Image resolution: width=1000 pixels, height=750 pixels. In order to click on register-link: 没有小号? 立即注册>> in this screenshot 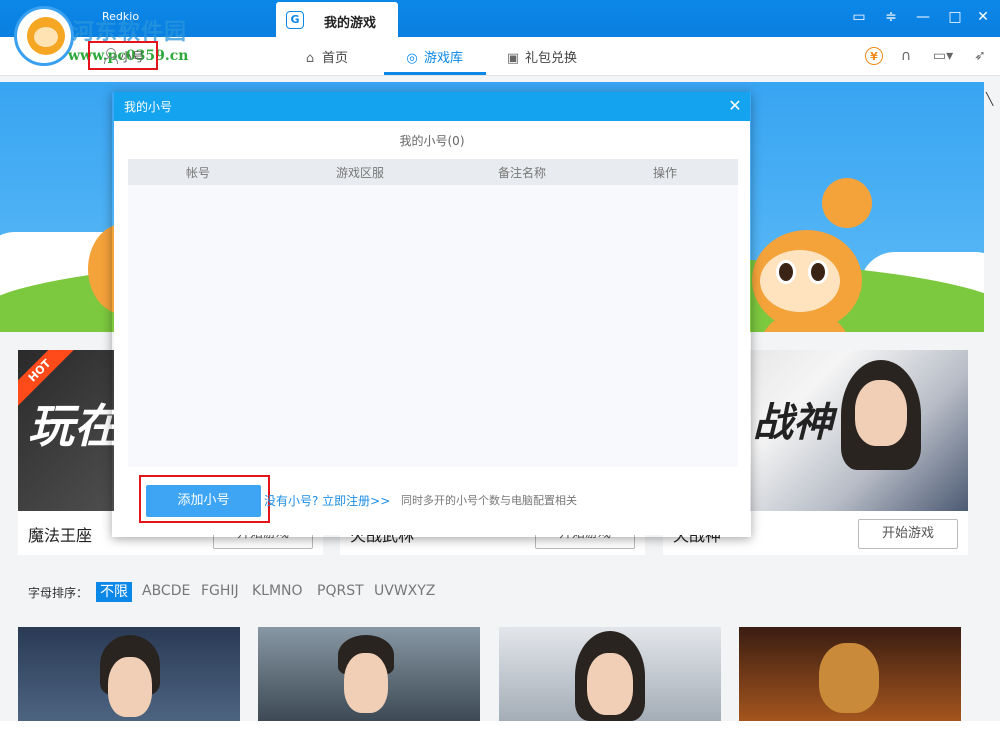, I will do `click(327, 500)`.